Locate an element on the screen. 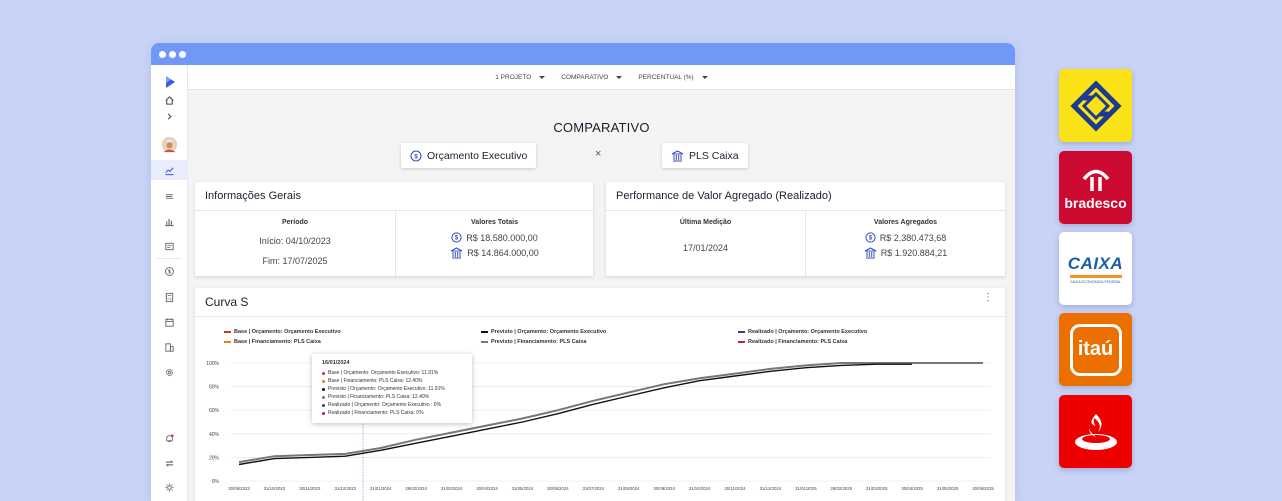 This screenshot has width=1282, height=501. tooltip-date: 16/01/2024 is located at coordinates (336, 363).